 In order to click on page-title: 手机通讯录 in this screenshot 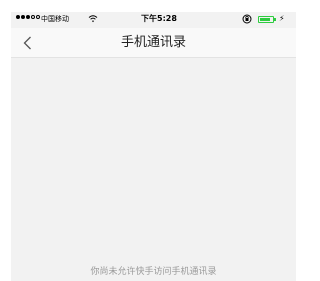, I will do `click(153, 42)`.